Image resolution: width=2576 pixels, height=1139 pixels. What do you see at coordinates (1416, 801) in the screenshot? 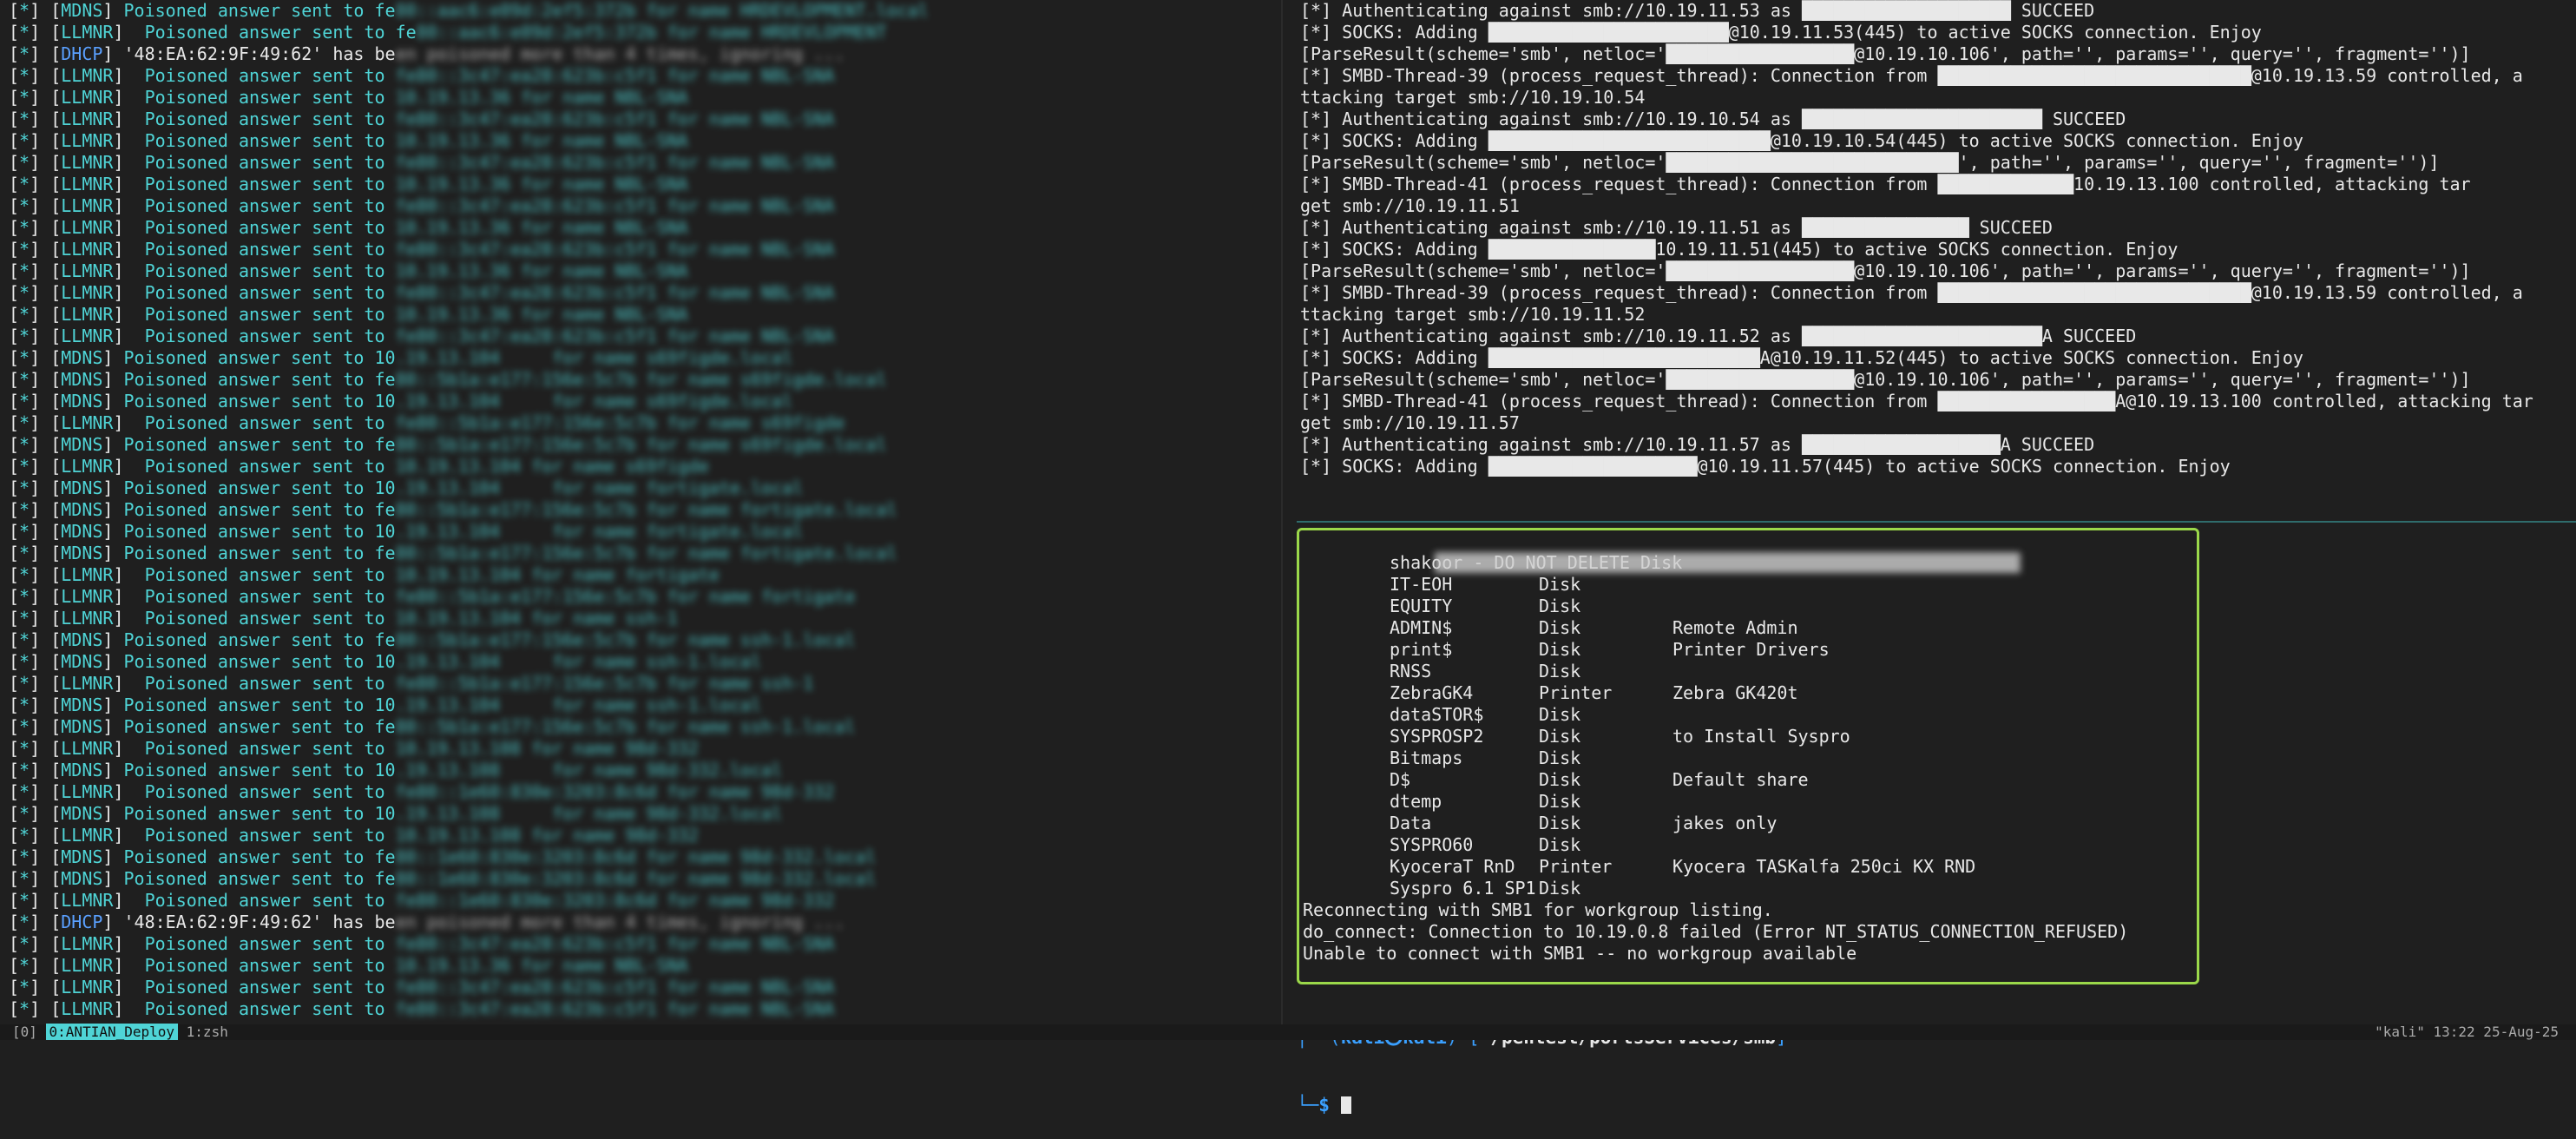
I see `share-name: dtemp` at bounding box center [1416, 801].